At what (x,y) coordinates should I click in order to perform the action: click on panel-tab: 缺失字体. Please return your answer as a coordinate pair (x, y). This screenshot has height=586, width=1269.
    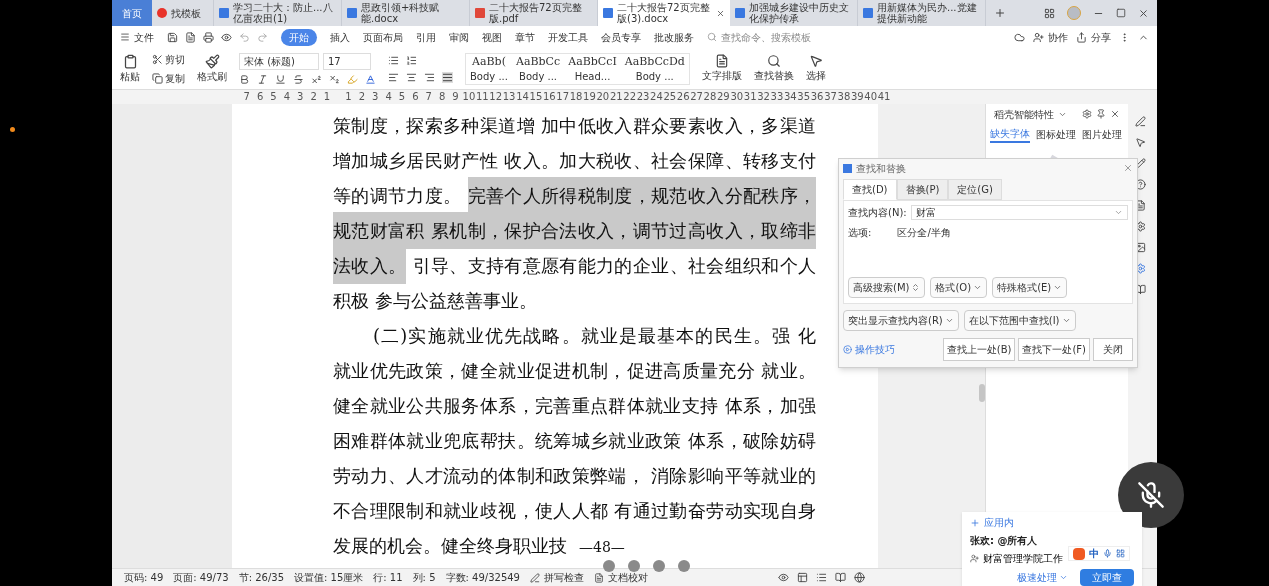
    Looking at the image, I should click on (1010, 134).